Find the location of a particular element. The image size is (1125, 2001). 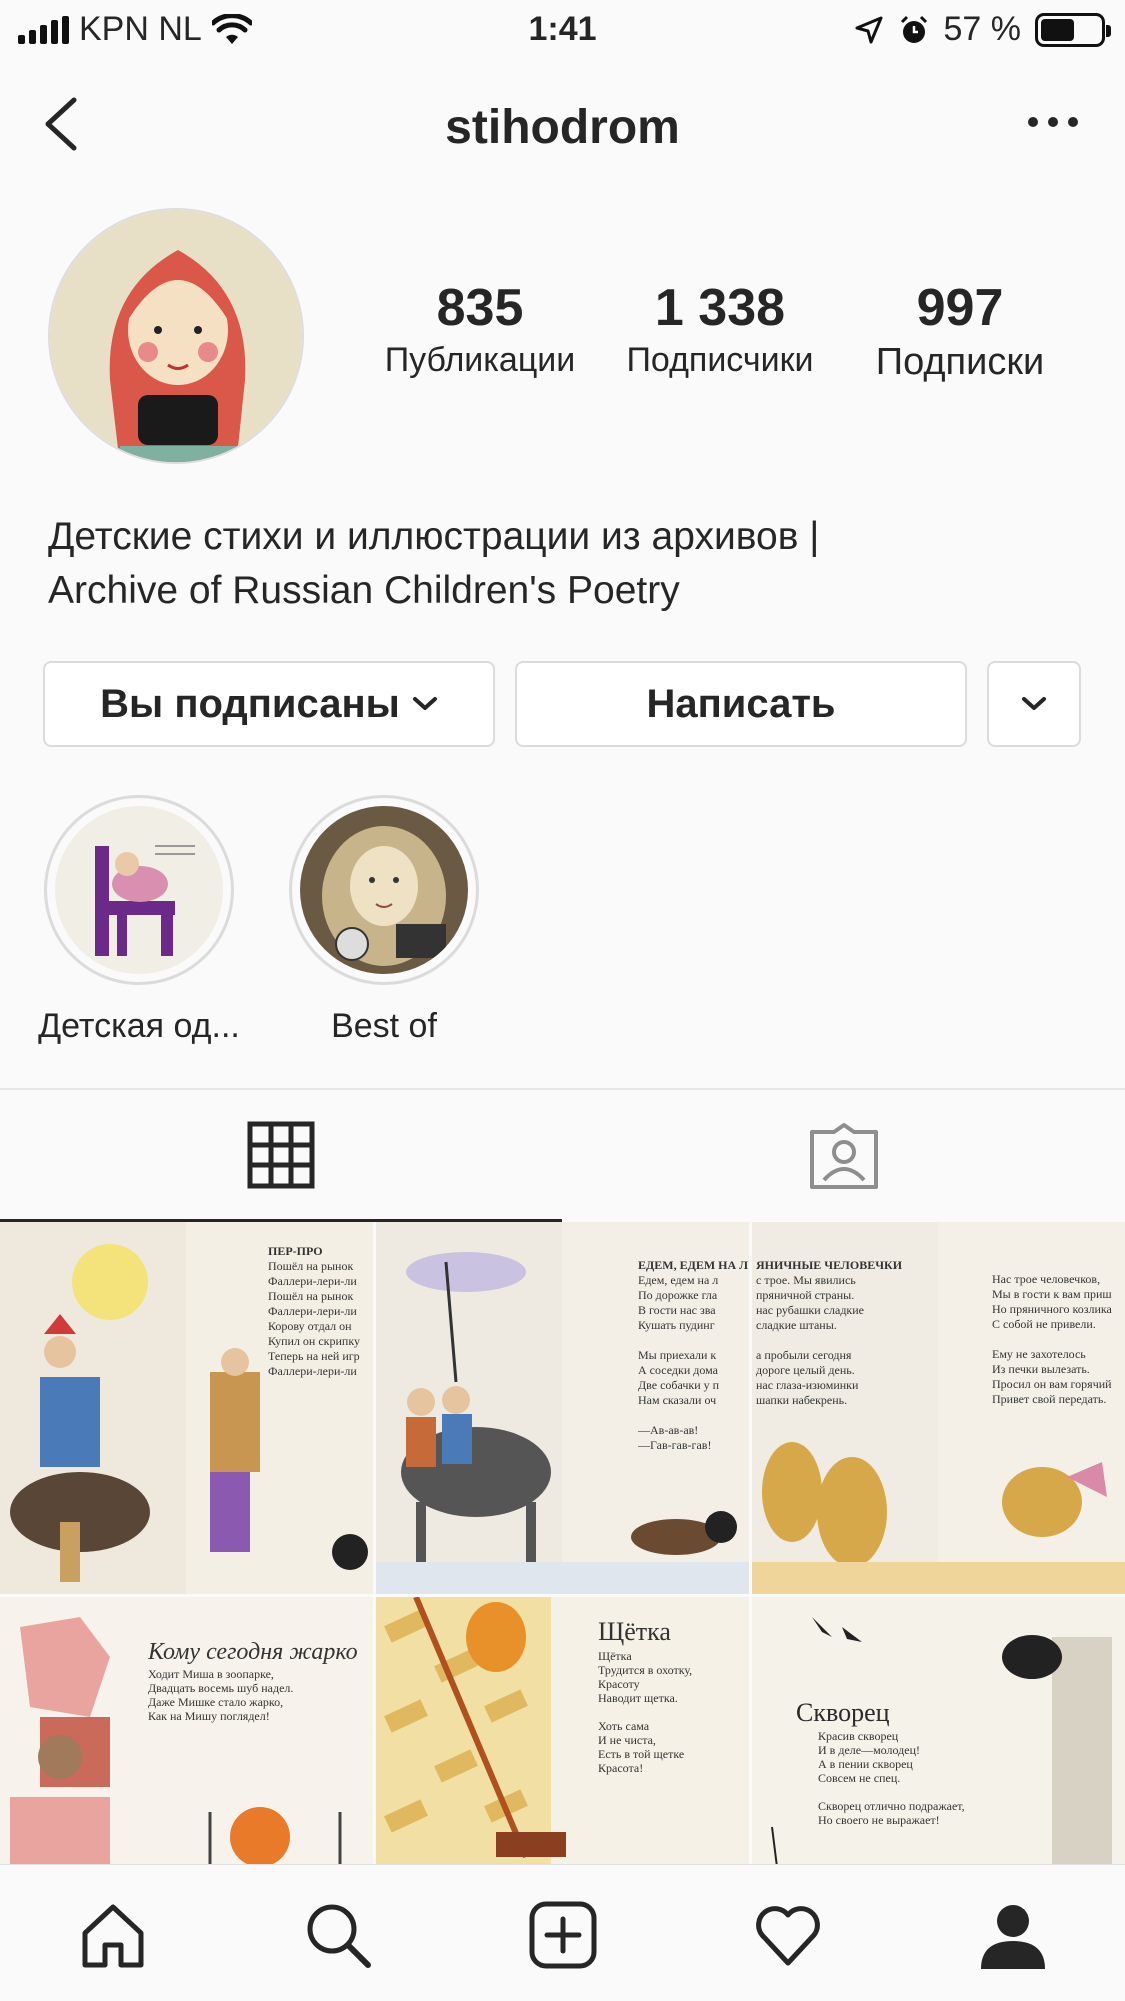

post-title: Кому сегодня жарко is located at coordinates (253, 1652).